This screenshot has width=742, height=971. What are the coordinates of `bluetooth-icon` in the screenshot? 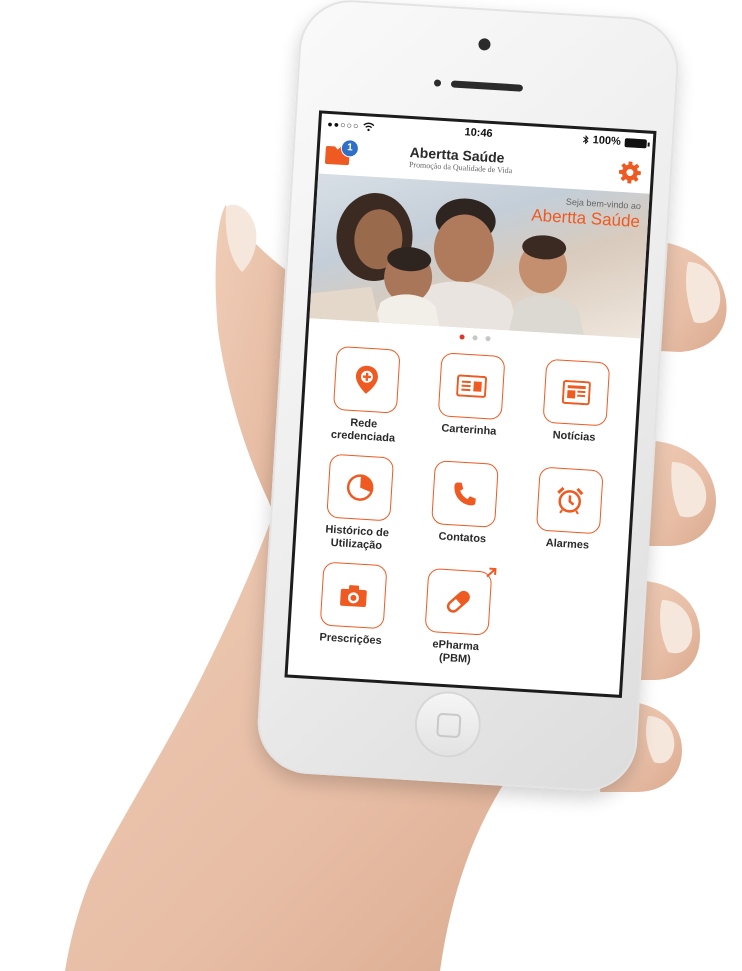 It's located at (585, 139).